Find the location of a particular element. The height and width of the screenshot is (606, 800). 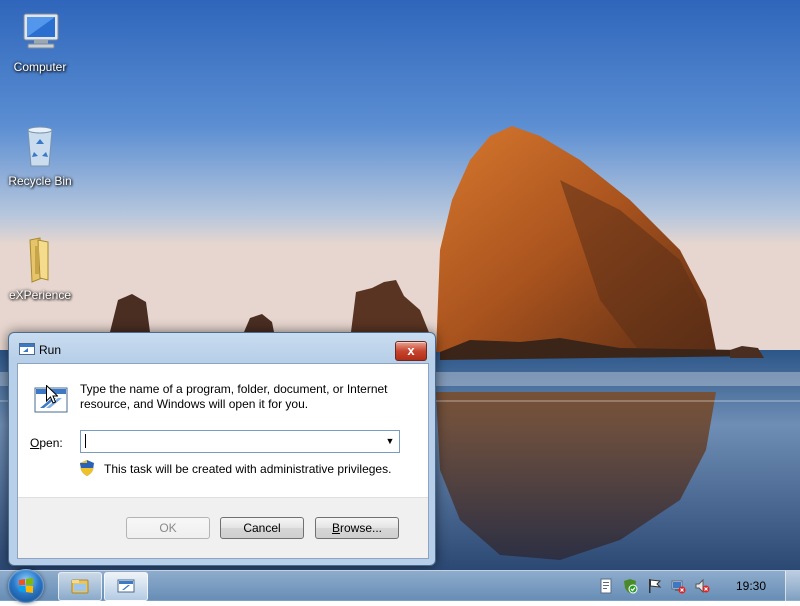

run-dialog-titlebar: Run x is located at coordinates (222, 348).